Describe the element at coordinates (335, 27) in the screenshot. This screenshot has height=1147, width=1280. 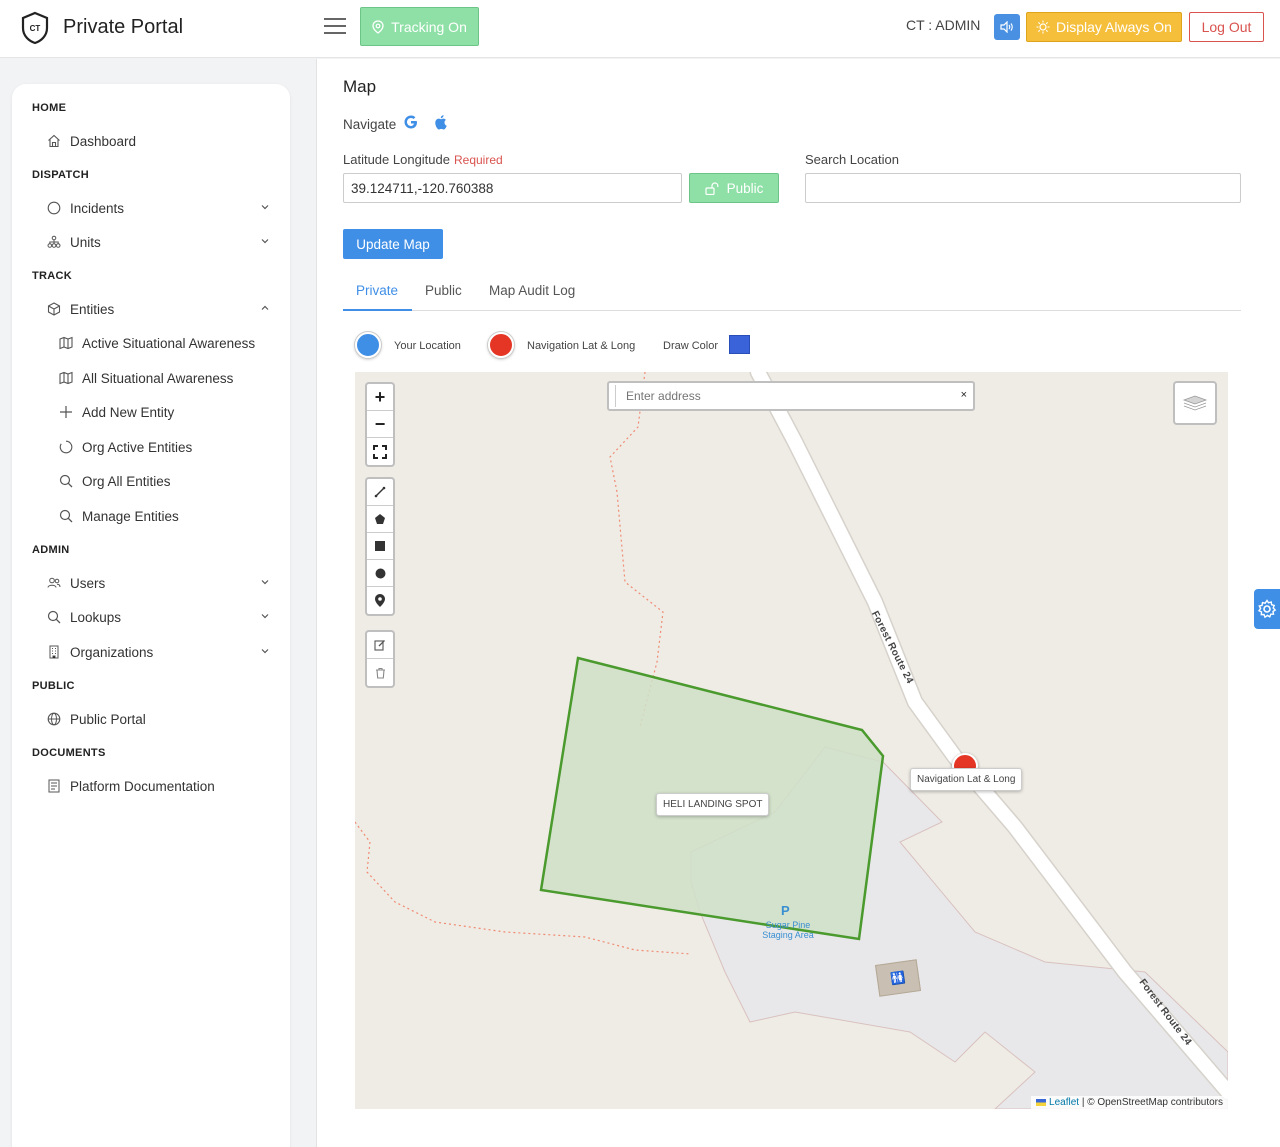
I see `menu-toggle-icon` at that location.